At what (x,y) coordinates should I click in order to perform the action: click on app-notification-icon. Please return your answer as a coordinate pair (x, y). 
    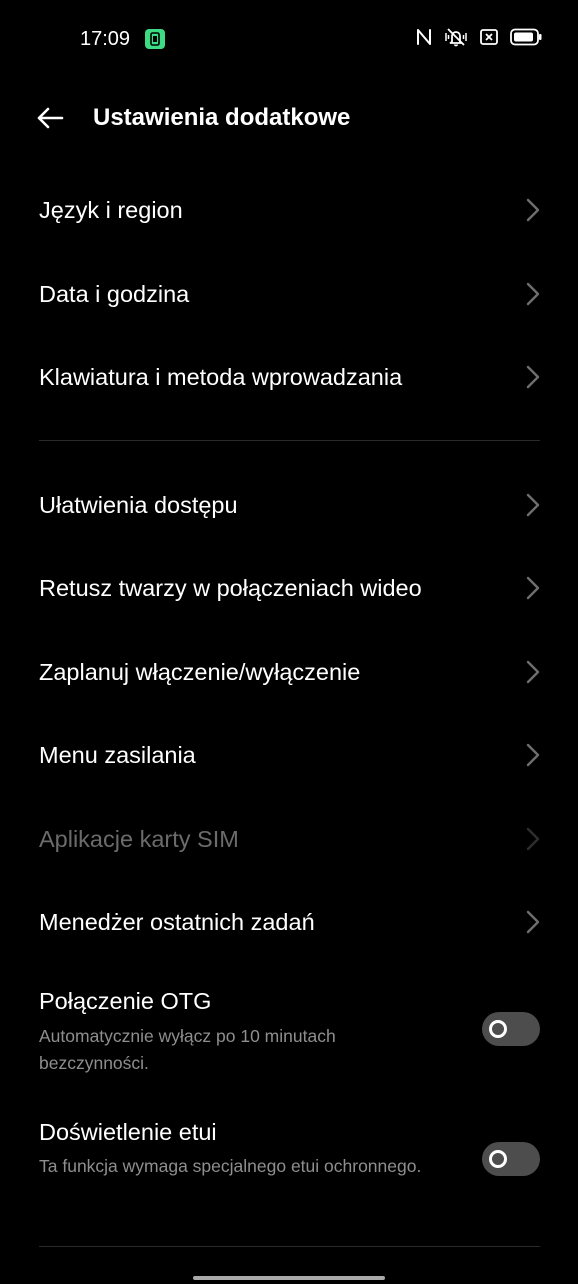
    Looking at the image, I should click on (155, 39).